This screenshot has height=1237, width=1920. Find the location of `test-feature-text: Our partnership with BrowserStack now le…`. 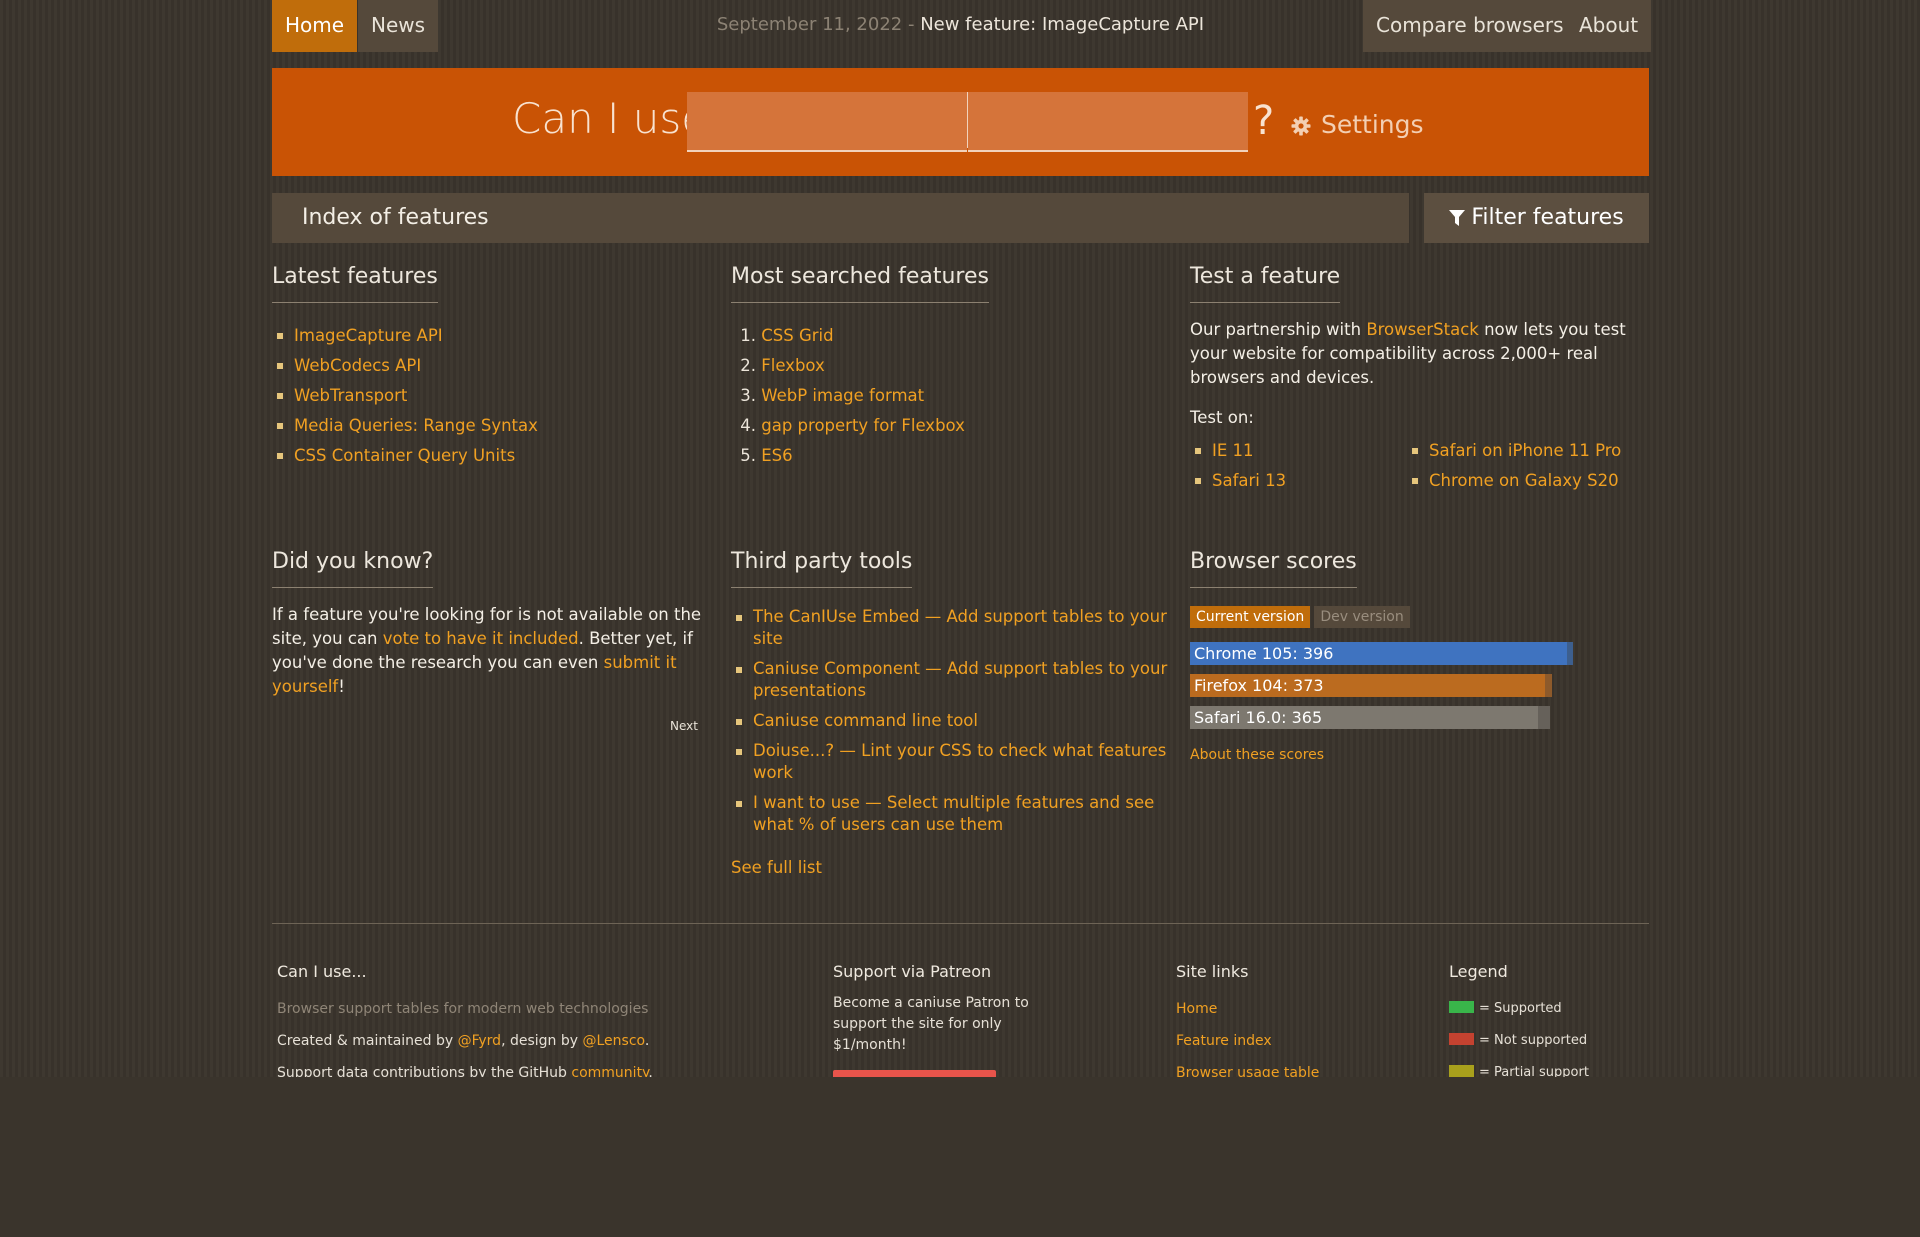

test-feature-text: Our partnership with BrowserStack now le… is located at coordinates (1408, 353).